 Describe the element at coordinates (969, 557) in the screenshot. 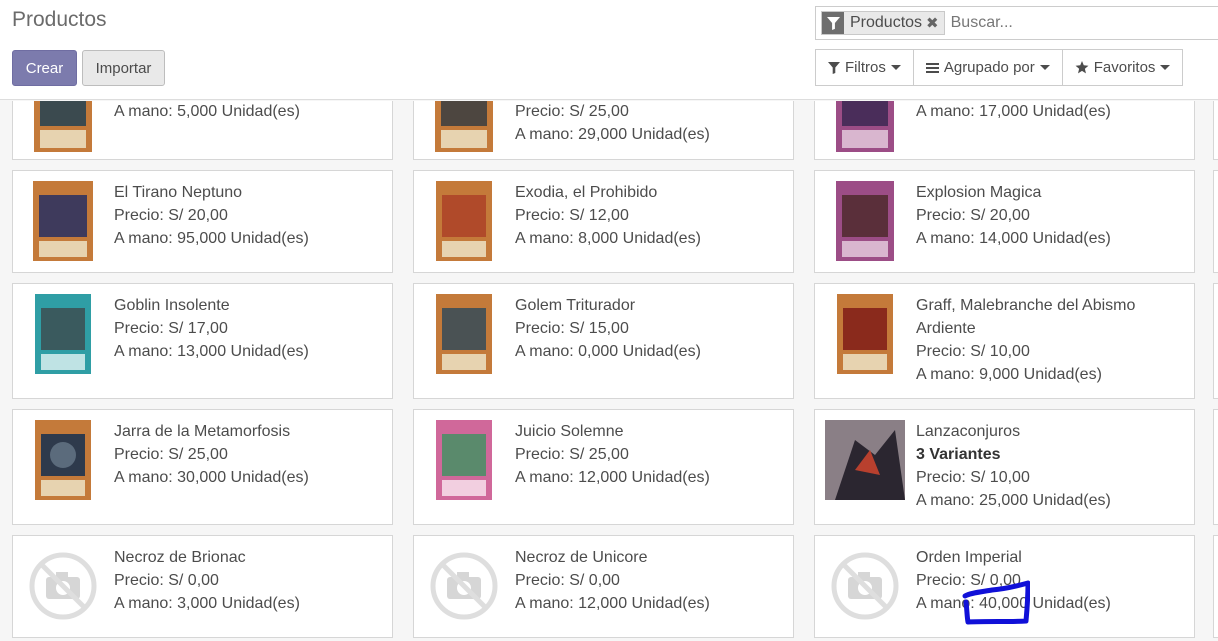

I see `product-name: Orden Imperial` at that location.